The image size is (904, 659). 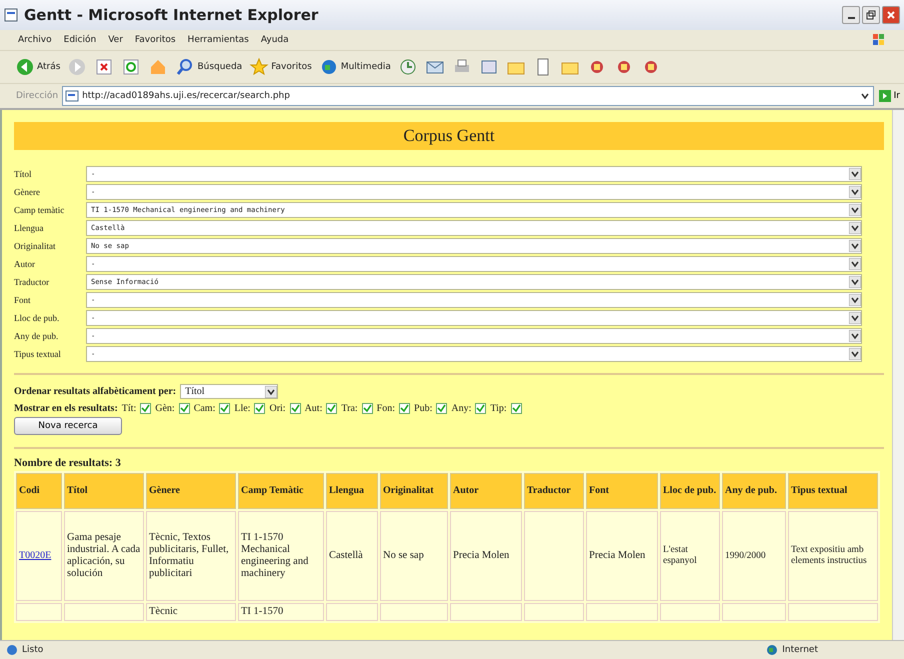 I want to click on column-header: Any de pub., so click(x=754, y=491).